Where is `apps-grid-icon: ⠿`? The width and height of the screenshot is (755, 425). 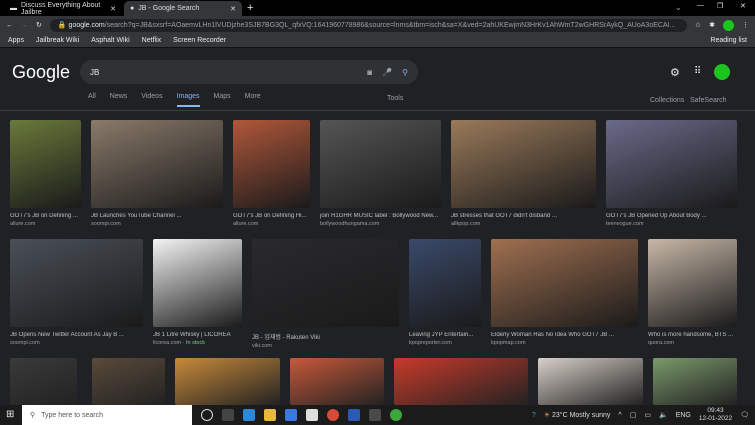
apps-grid-icon: ⠿ is located at coordinates (697, 71).